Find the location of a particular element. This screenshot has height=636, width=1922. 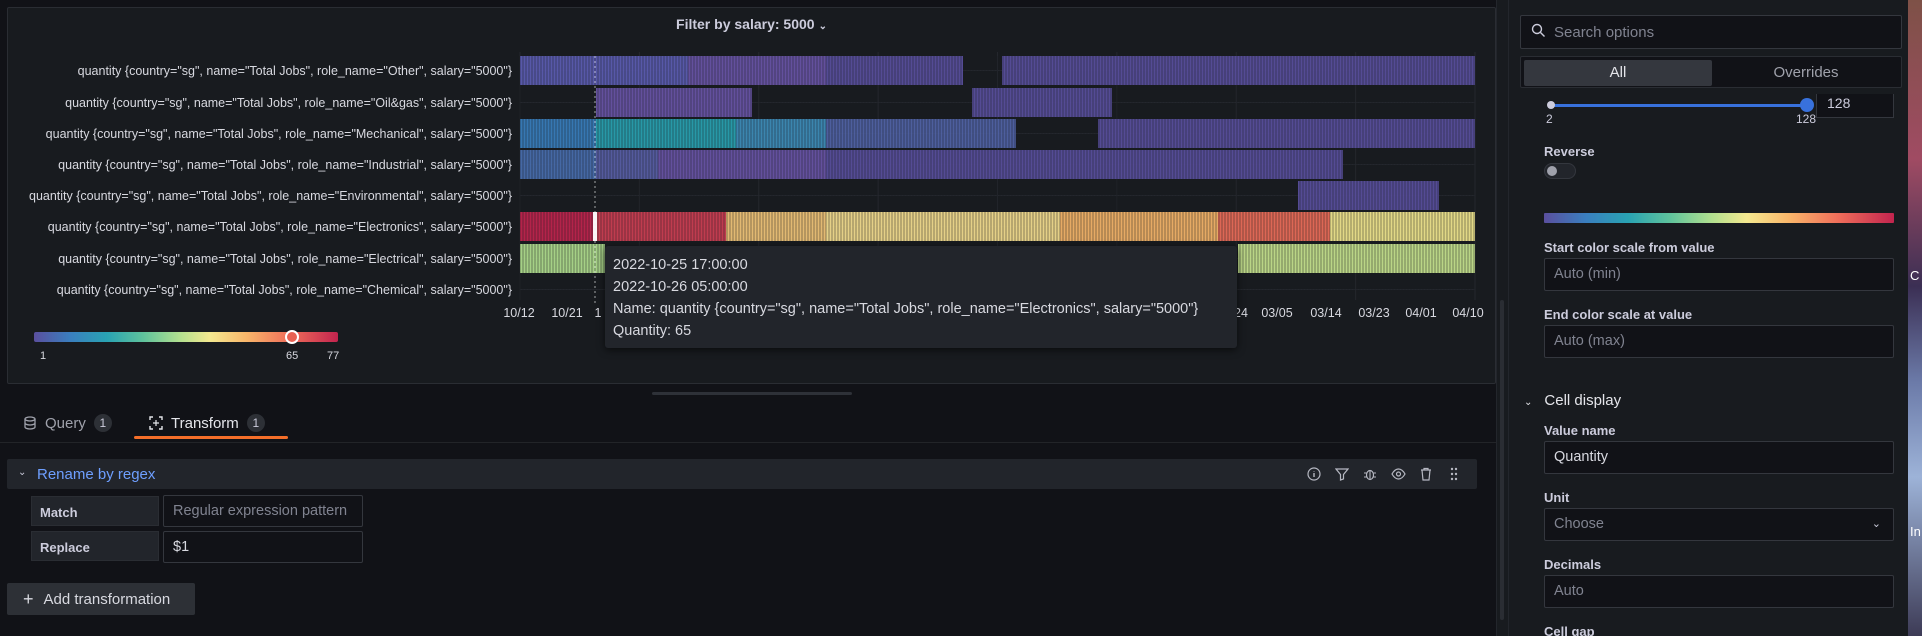

photo-text-2: In is located at coordinates (1915, 531).